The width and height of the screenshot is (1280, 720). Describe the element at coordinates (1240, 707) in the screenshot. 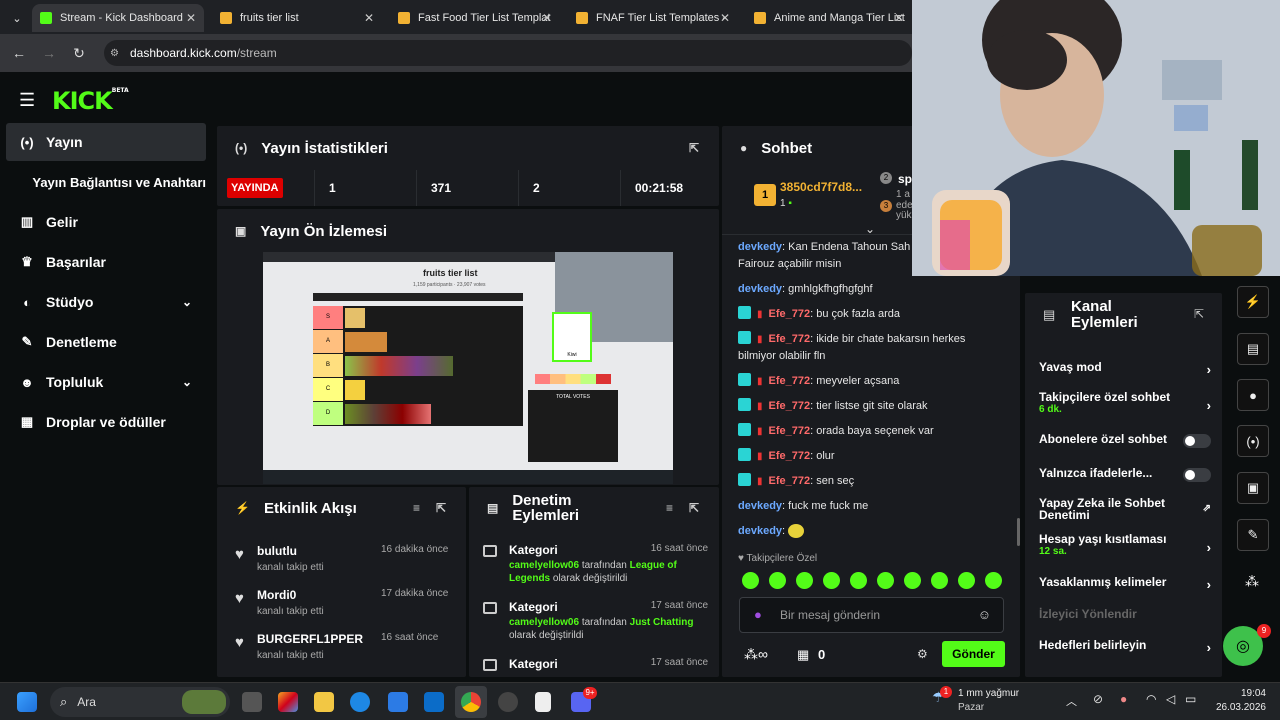

I see `clock-date: 26.03.2026` at that location.